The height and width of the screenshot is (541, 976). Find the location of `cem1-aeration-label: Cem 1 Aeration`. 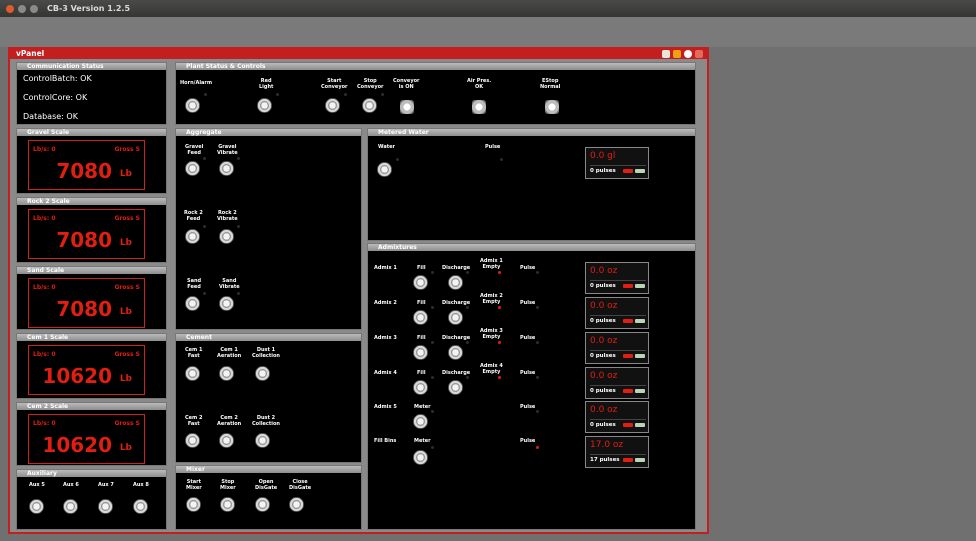

cem1-aeration-label: Cem 1 Aeration is located at coordinates (229, 353).